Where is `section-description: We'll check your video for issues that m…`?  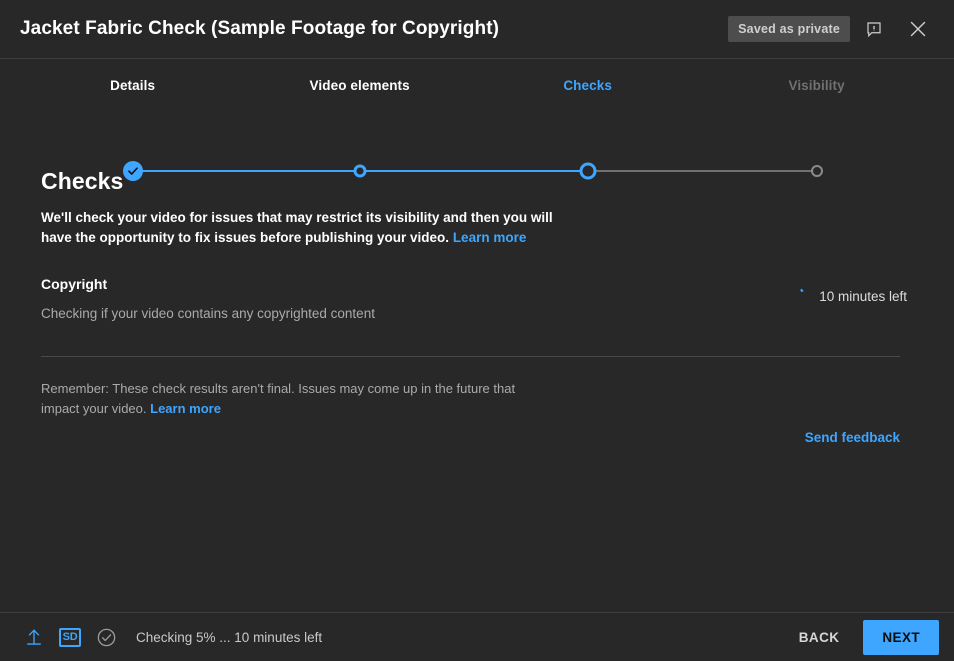 section-description: We'll check your video for issues that m… is located at coordinates (301, 228).